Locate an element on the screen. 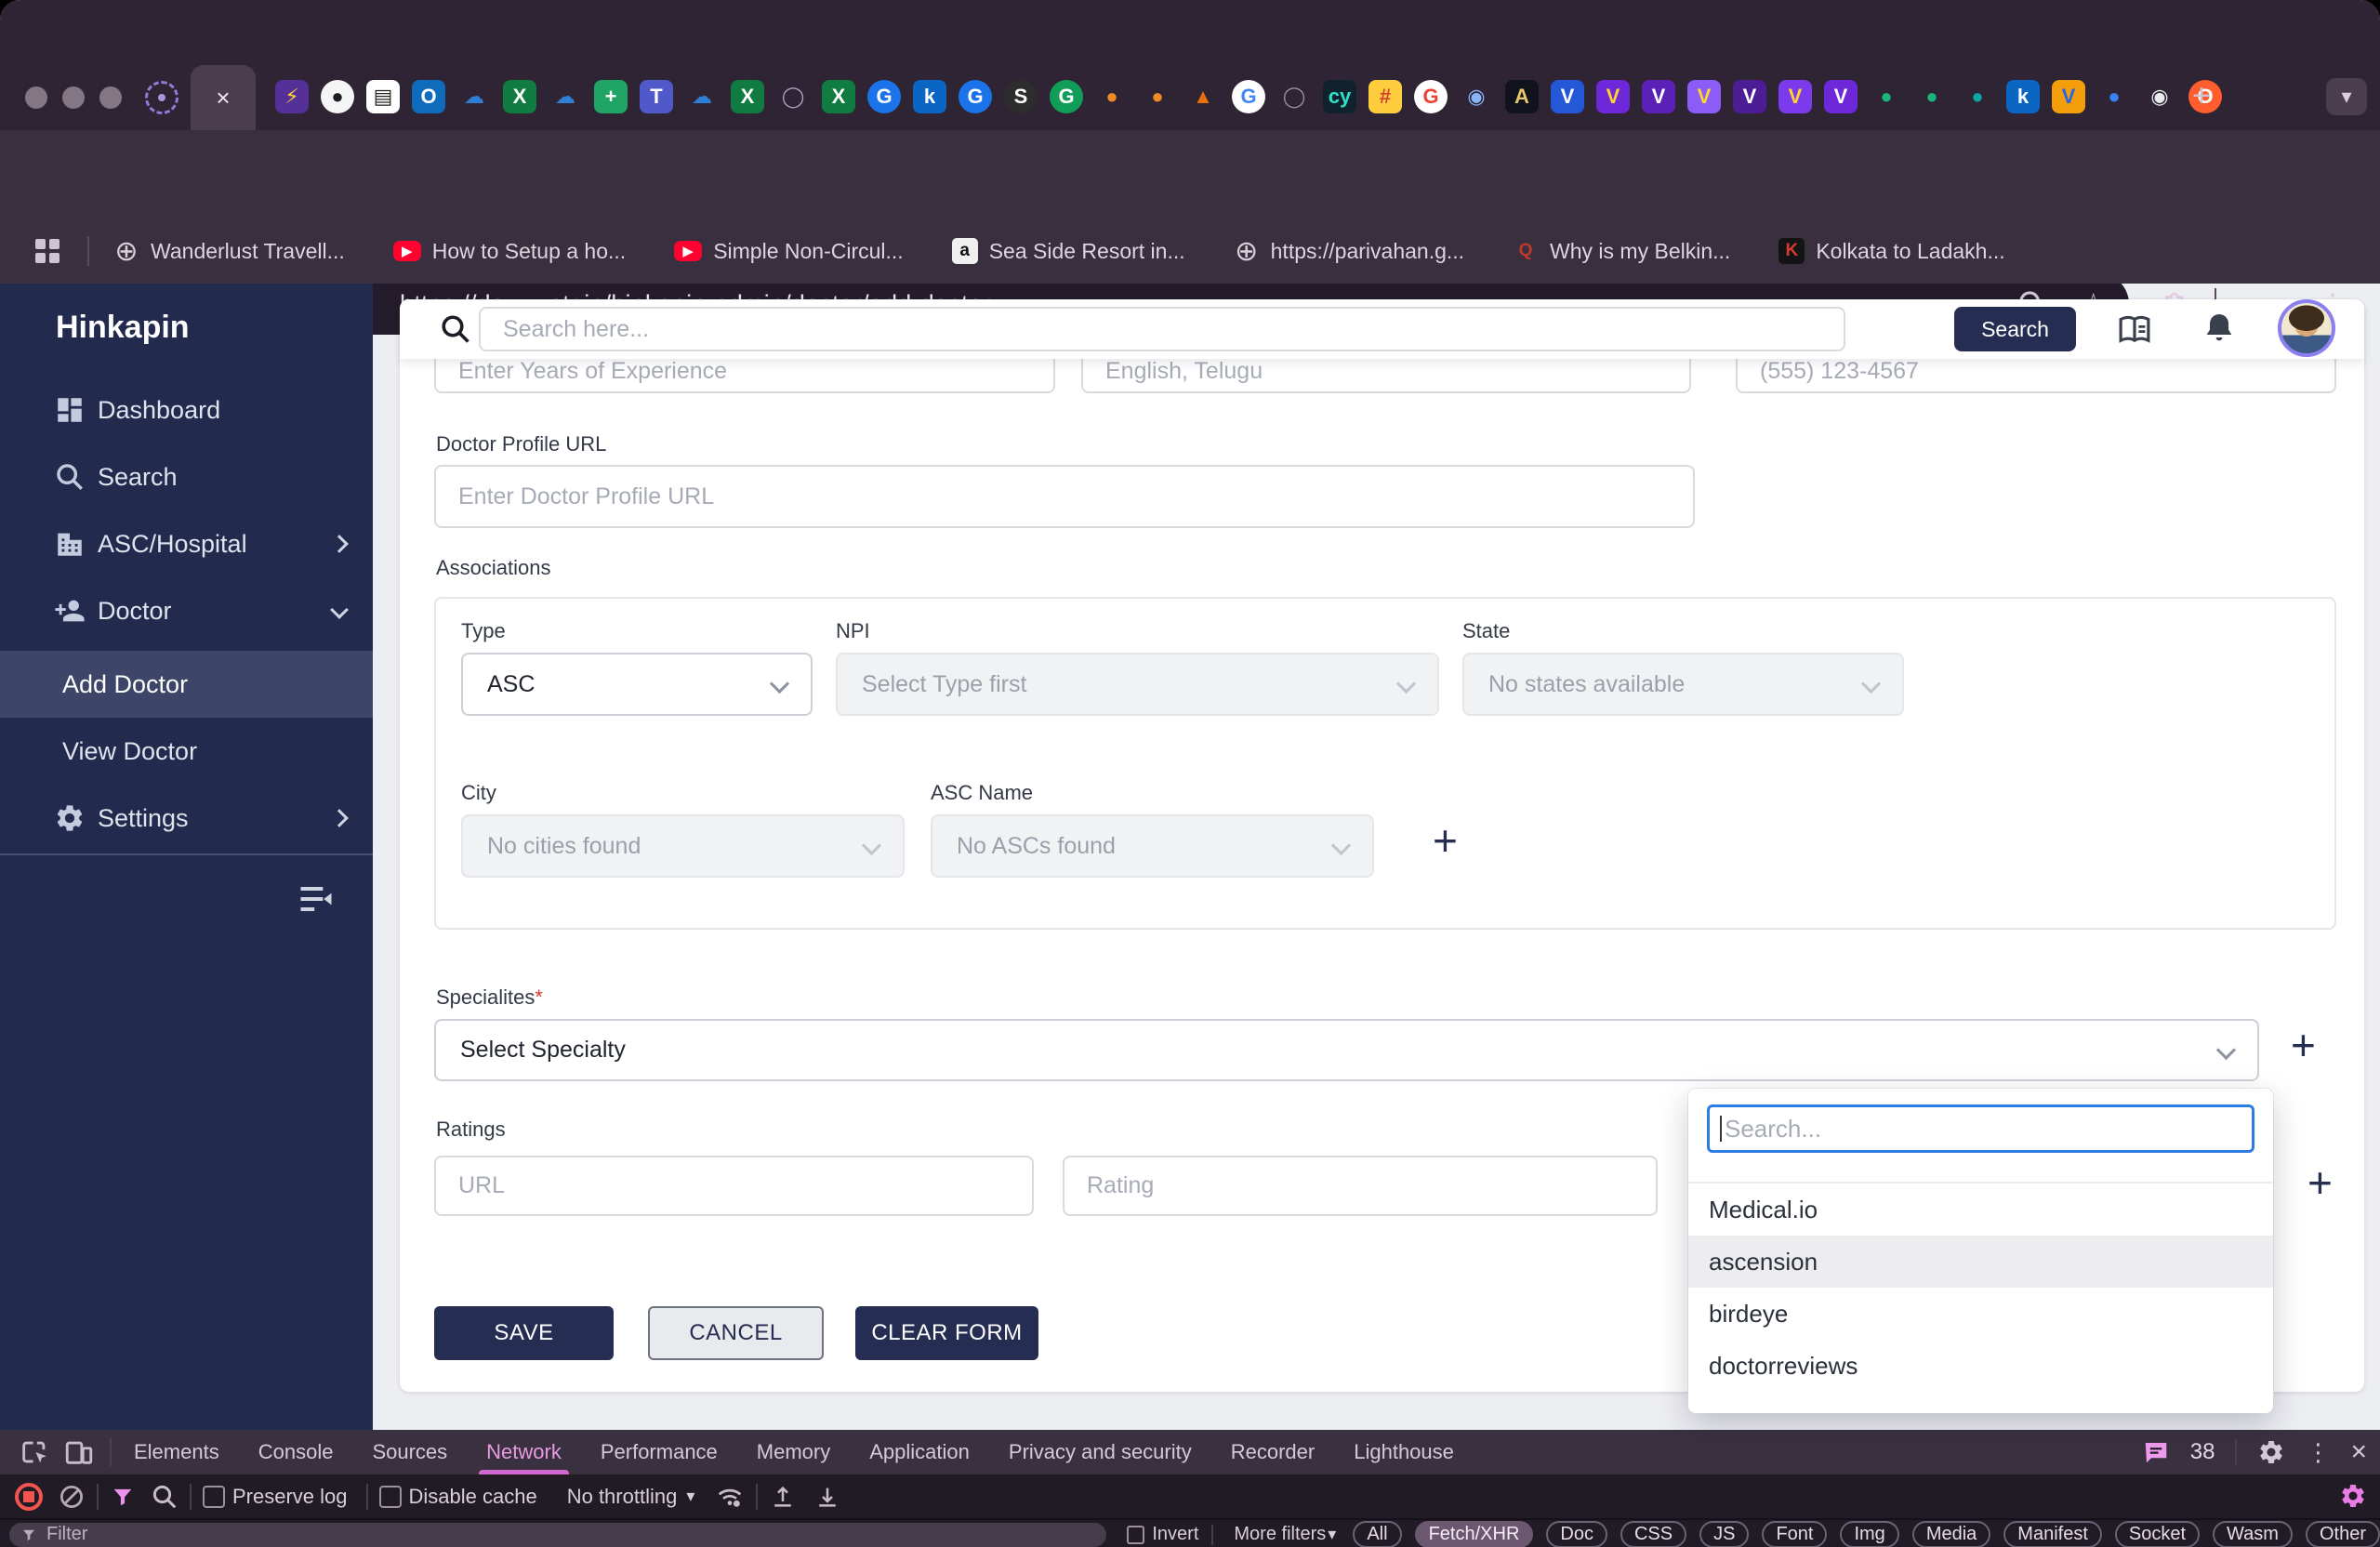 The width and height of the screenshot is (2380, 1547). zoom-window-button is located at coordinates (110, 97).